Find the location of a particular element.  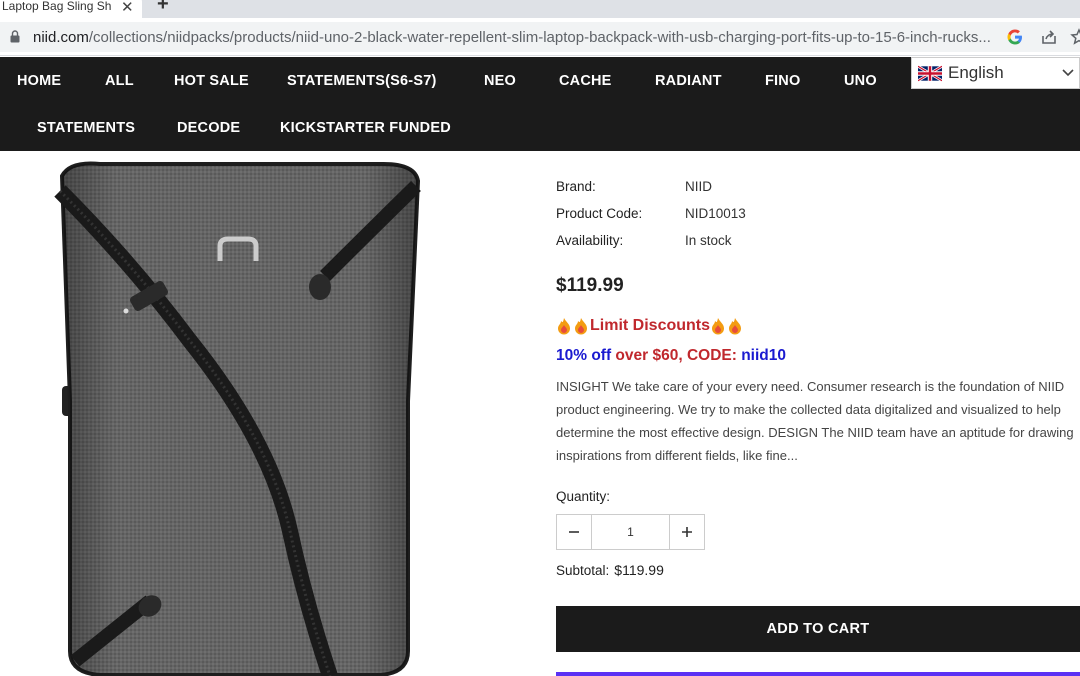

subtotal: Subtotal: $119.99 is located at coordinates (610, 570).